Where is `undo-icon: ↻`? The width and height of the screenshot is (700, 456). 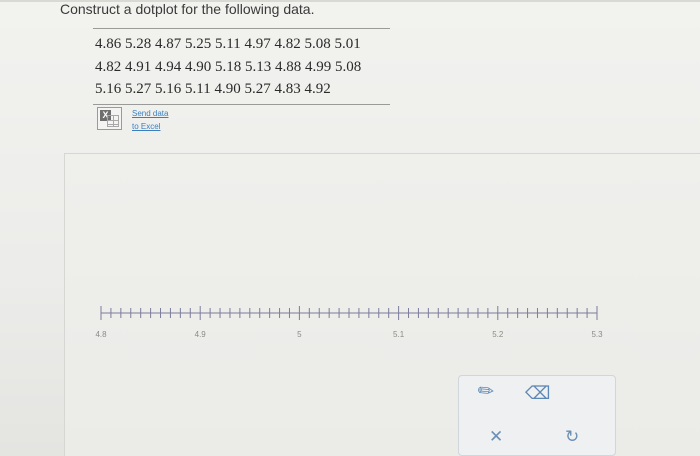 undo-icon: ↻ is located at coordinates (572, 437).